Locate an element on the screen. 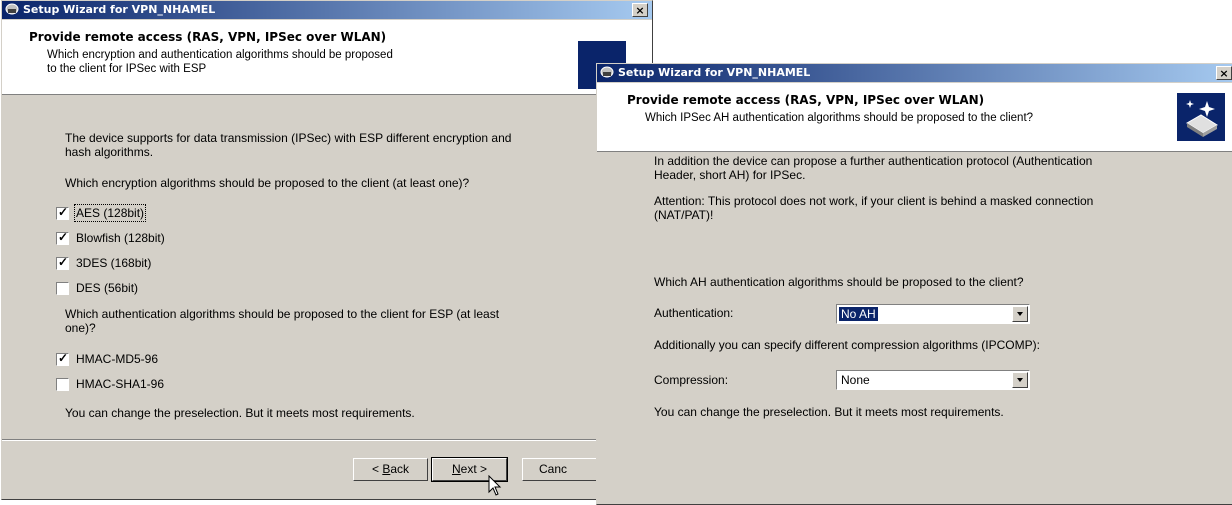 Image resolution: width=1232 pixels, height=505 pixels. cancel-button: Canc is located at coordinates (559, 469).